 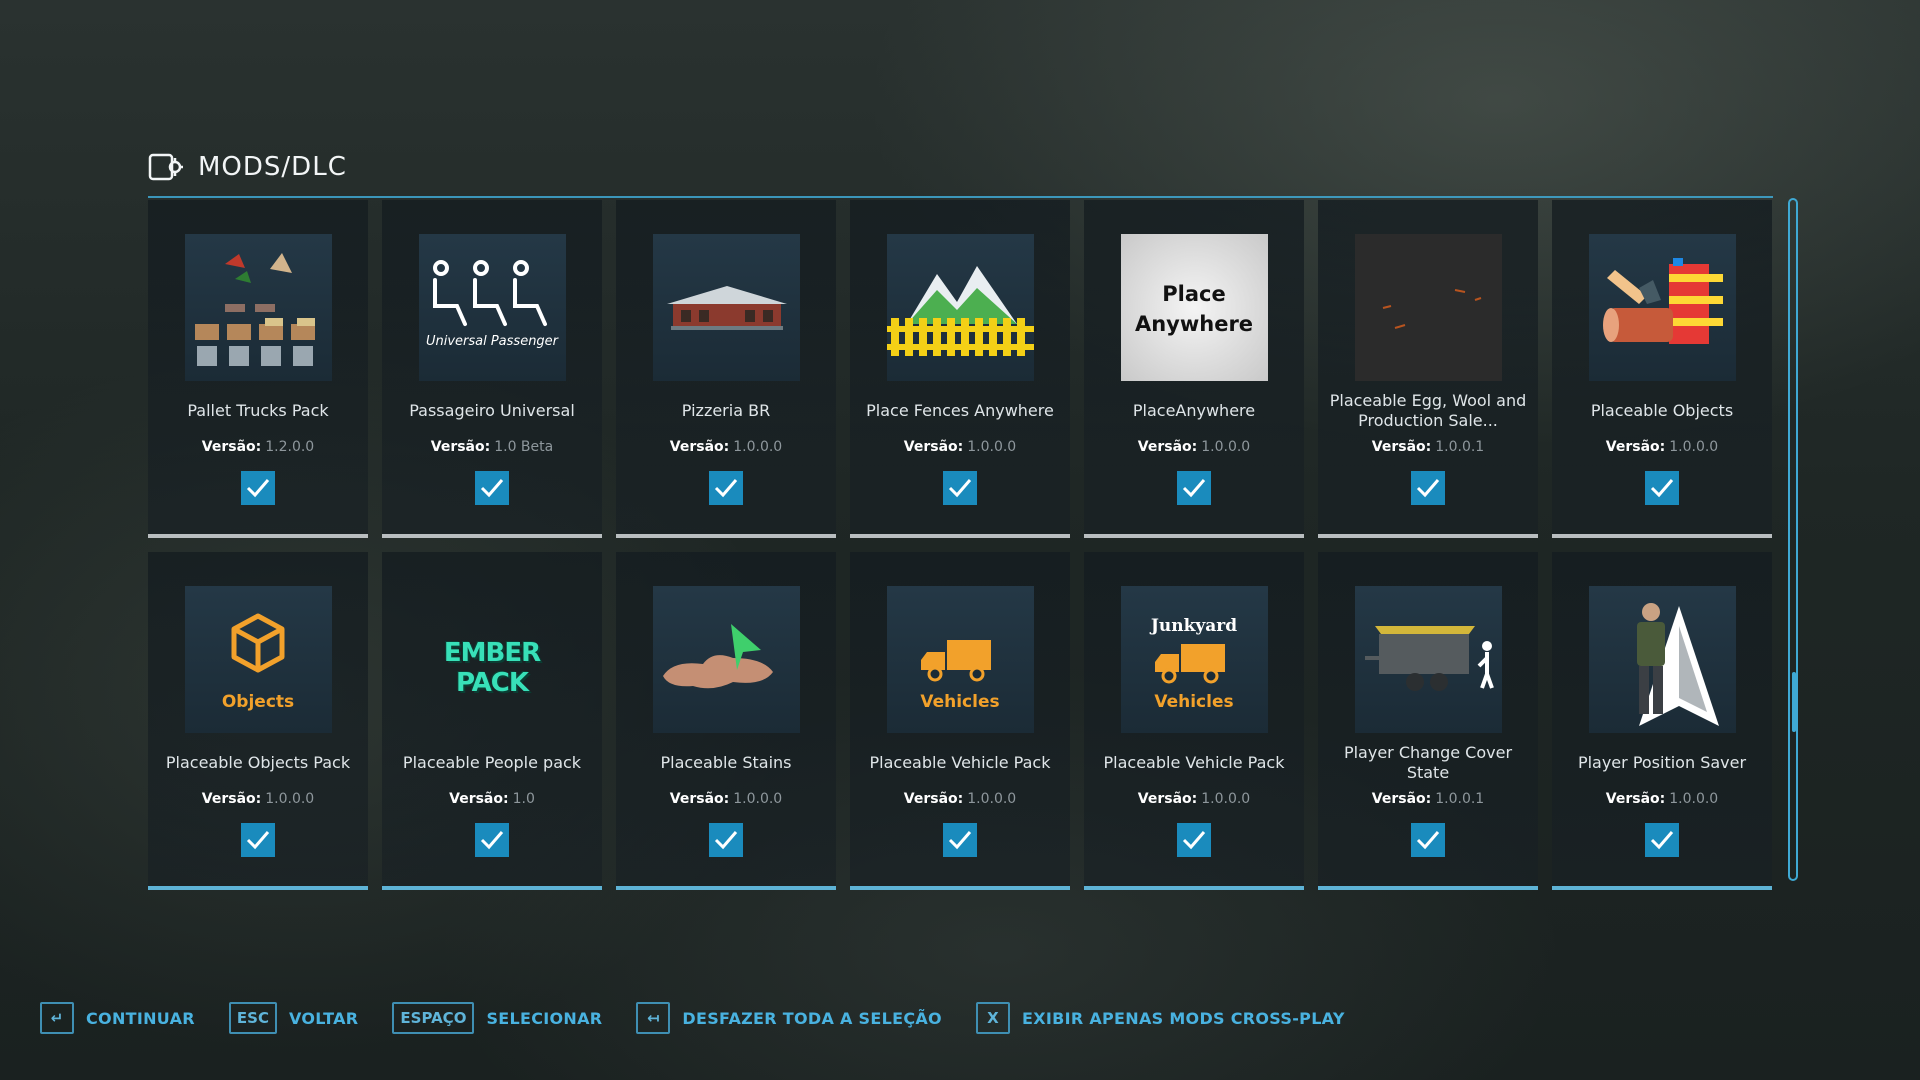 I want to click on stain-icon, so click(x=717, y=656).